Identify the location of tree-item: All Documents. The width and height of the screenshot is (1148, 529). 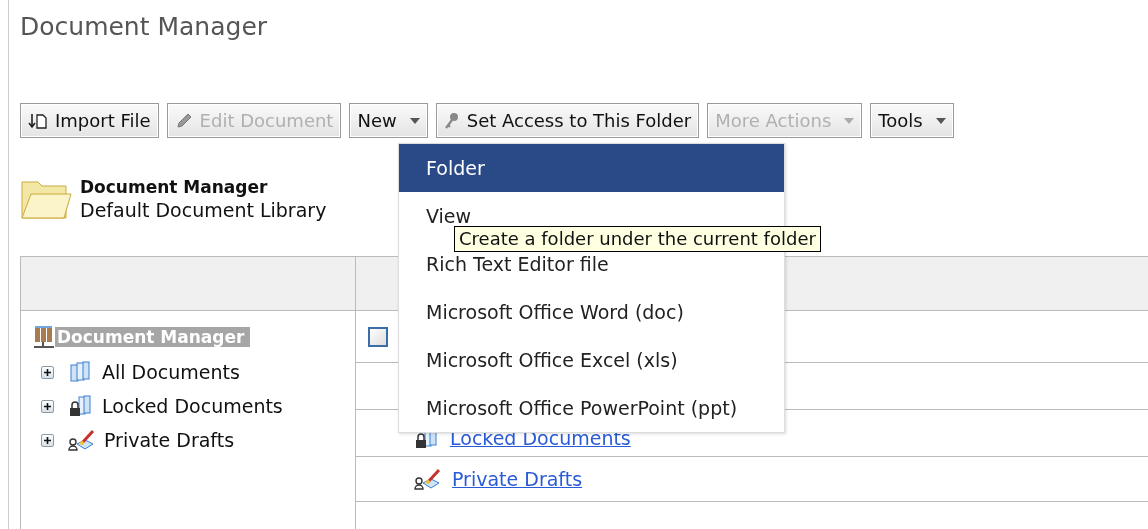
(171, 372).